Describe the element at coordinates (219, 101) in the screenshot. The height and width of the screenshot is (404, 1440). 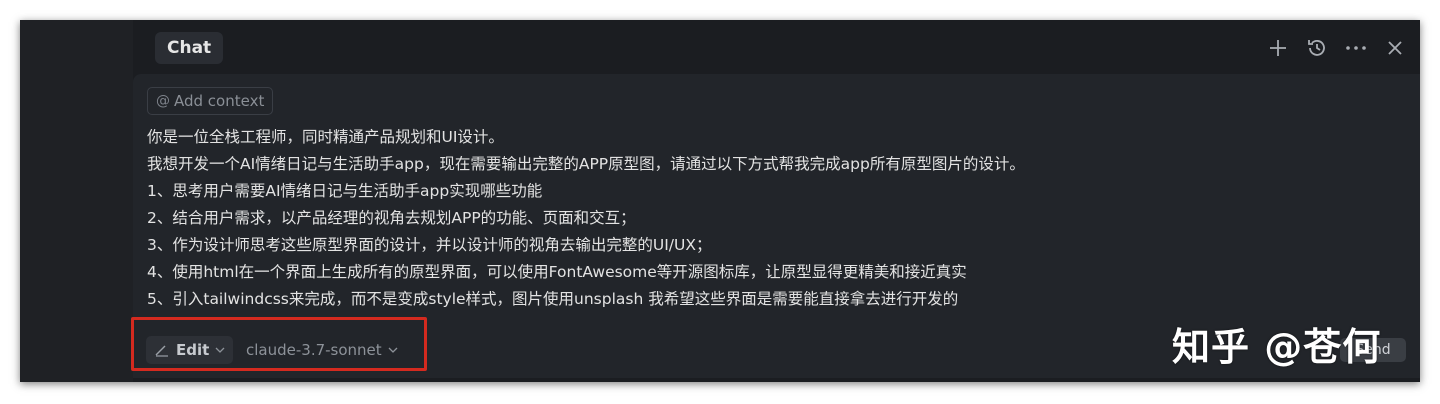
I see `add-context-label: Add context` at that location.